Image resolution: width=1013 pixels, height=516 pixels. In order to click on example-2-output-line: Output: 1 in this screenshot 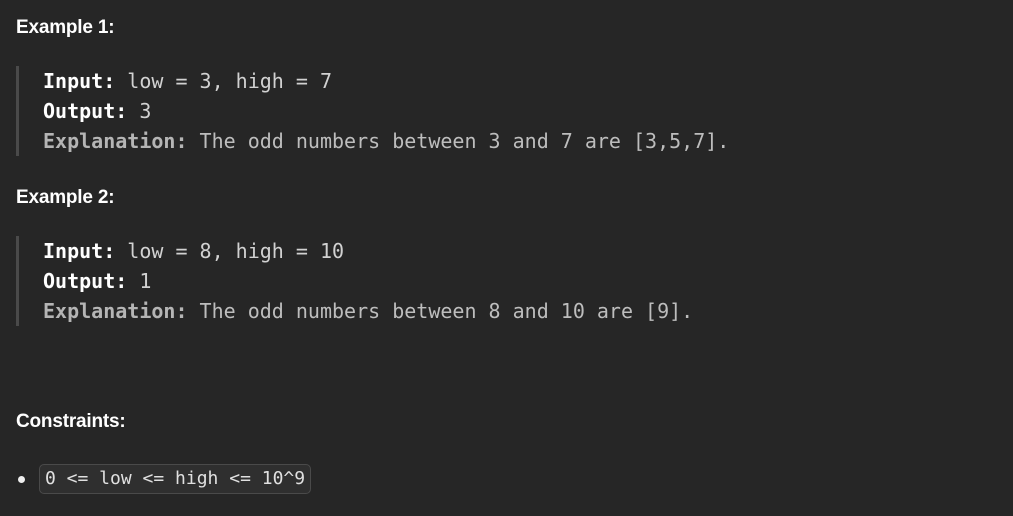, I will do `click(368, 281)`.